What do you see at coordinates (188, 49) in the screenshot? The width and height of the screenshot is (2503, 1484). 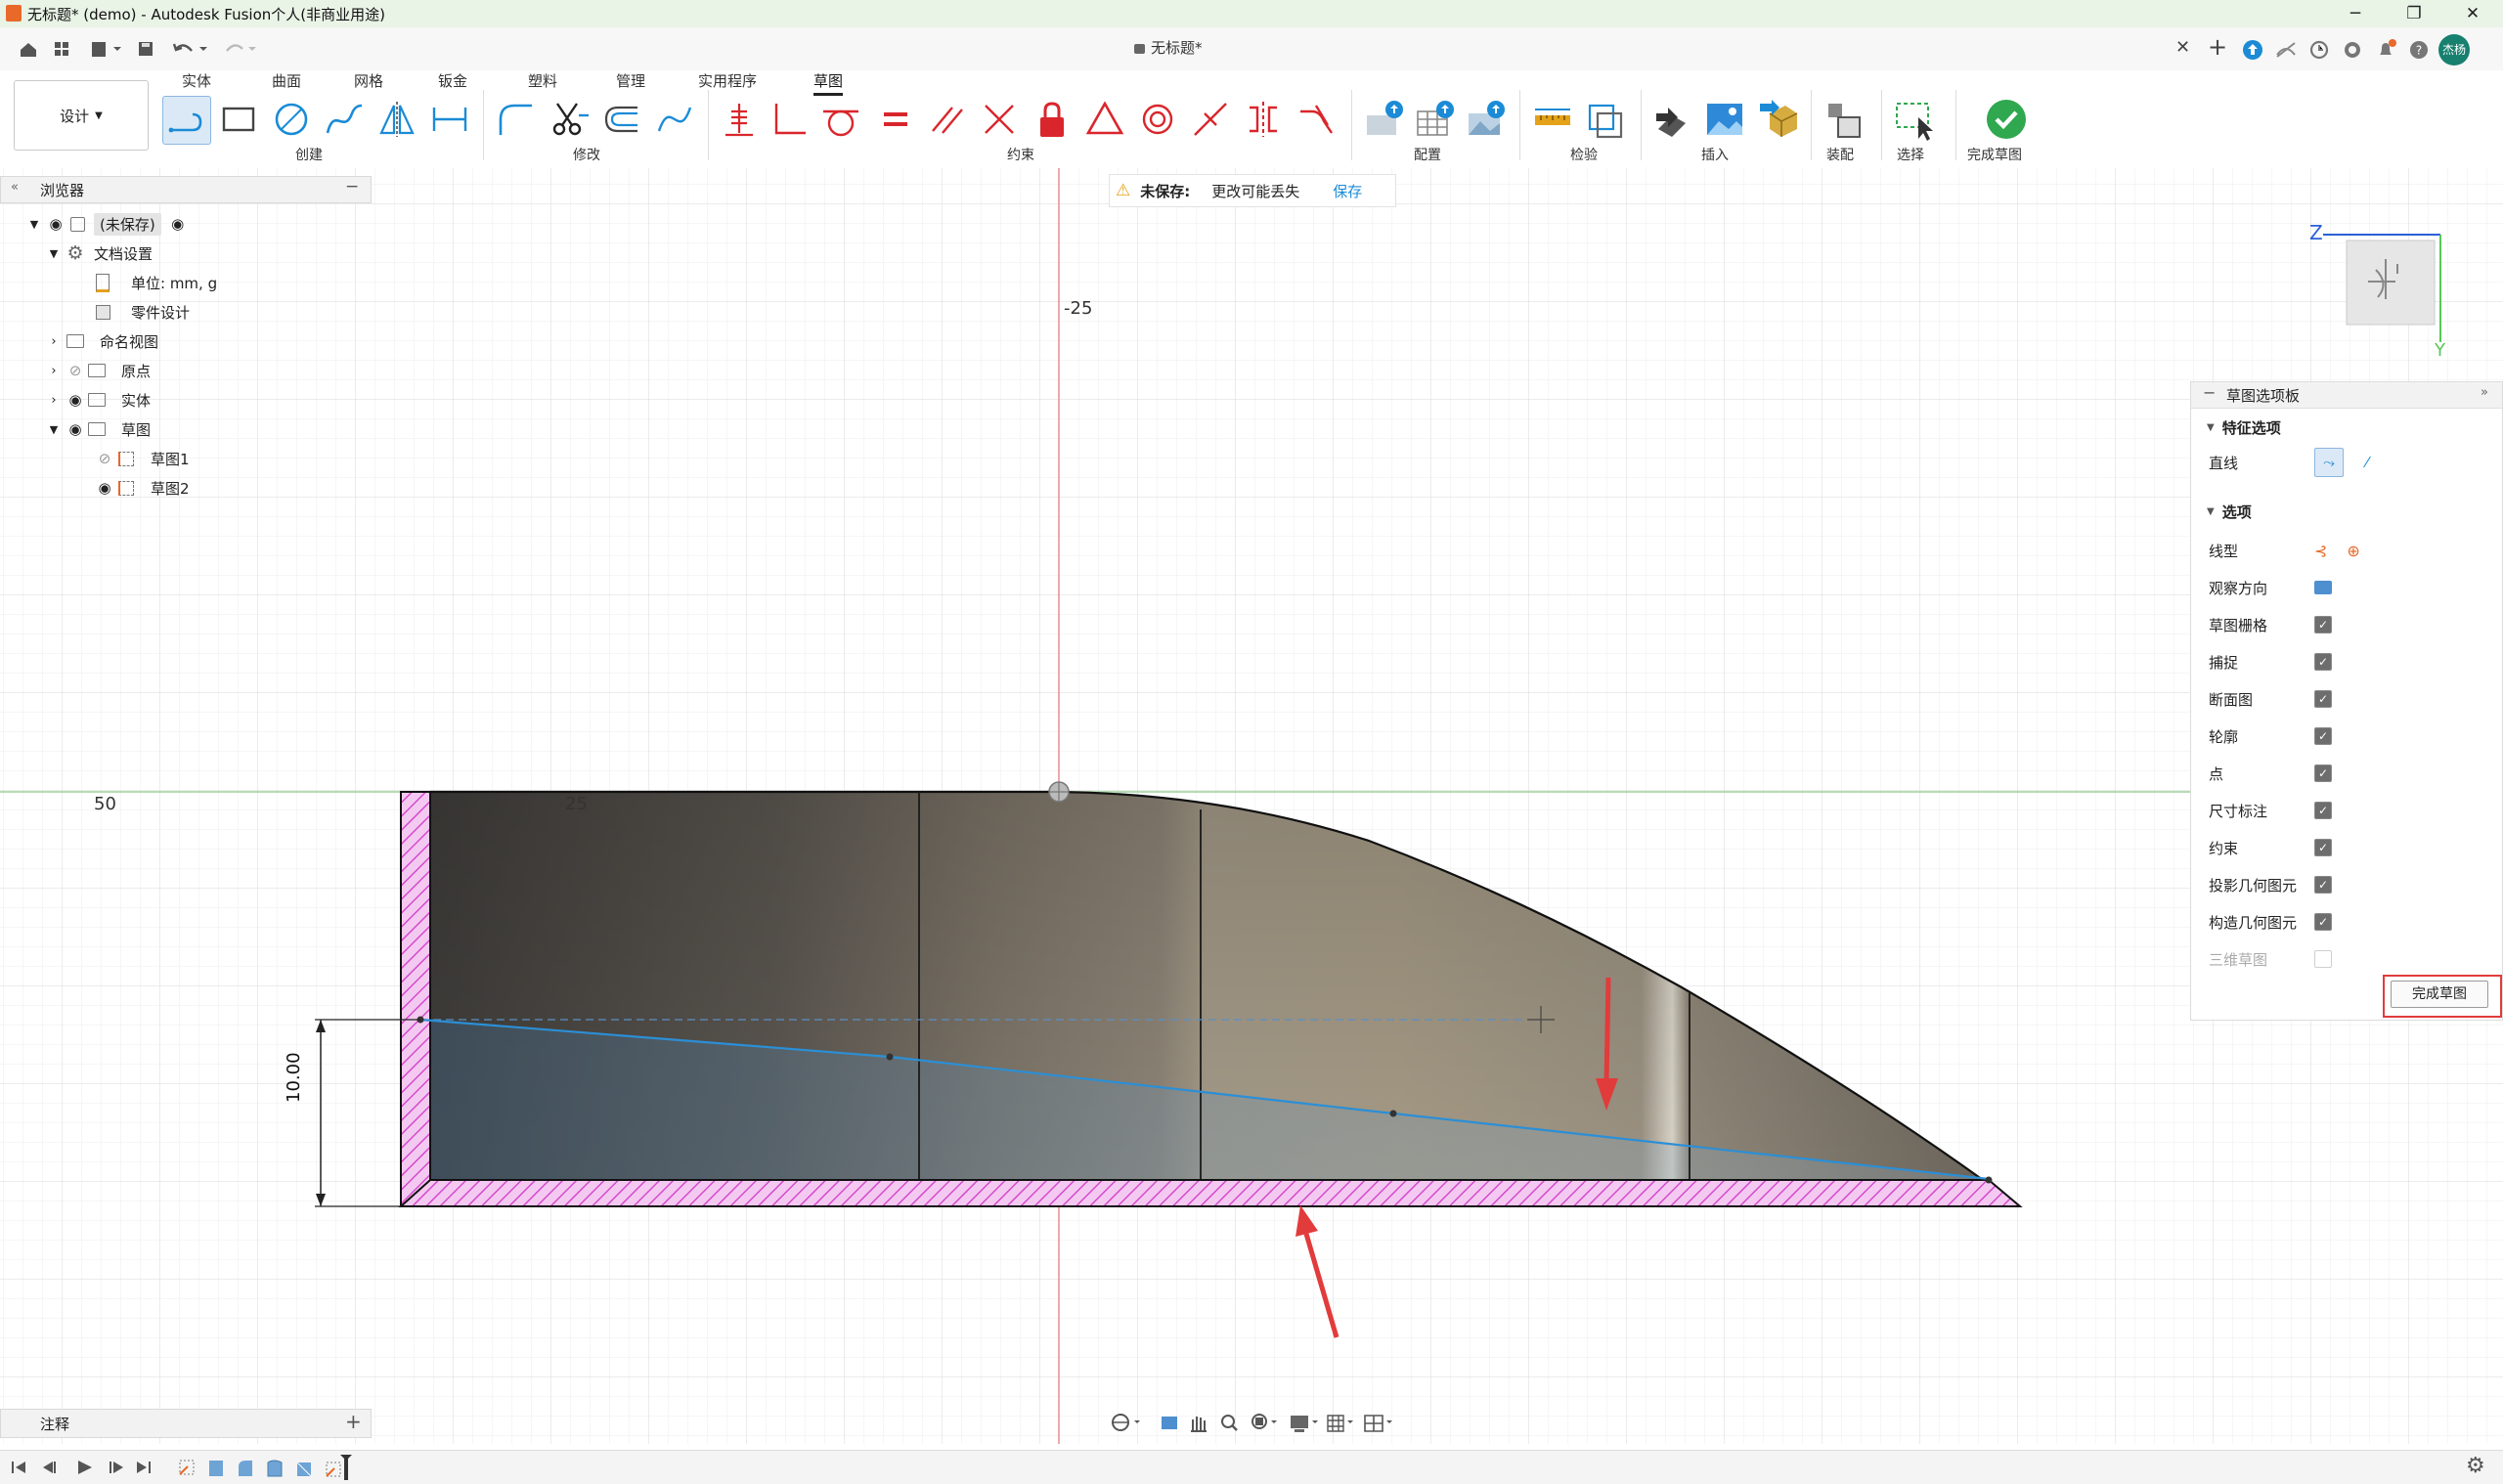 I see `undo-icon` at bounding box center [188, 49].